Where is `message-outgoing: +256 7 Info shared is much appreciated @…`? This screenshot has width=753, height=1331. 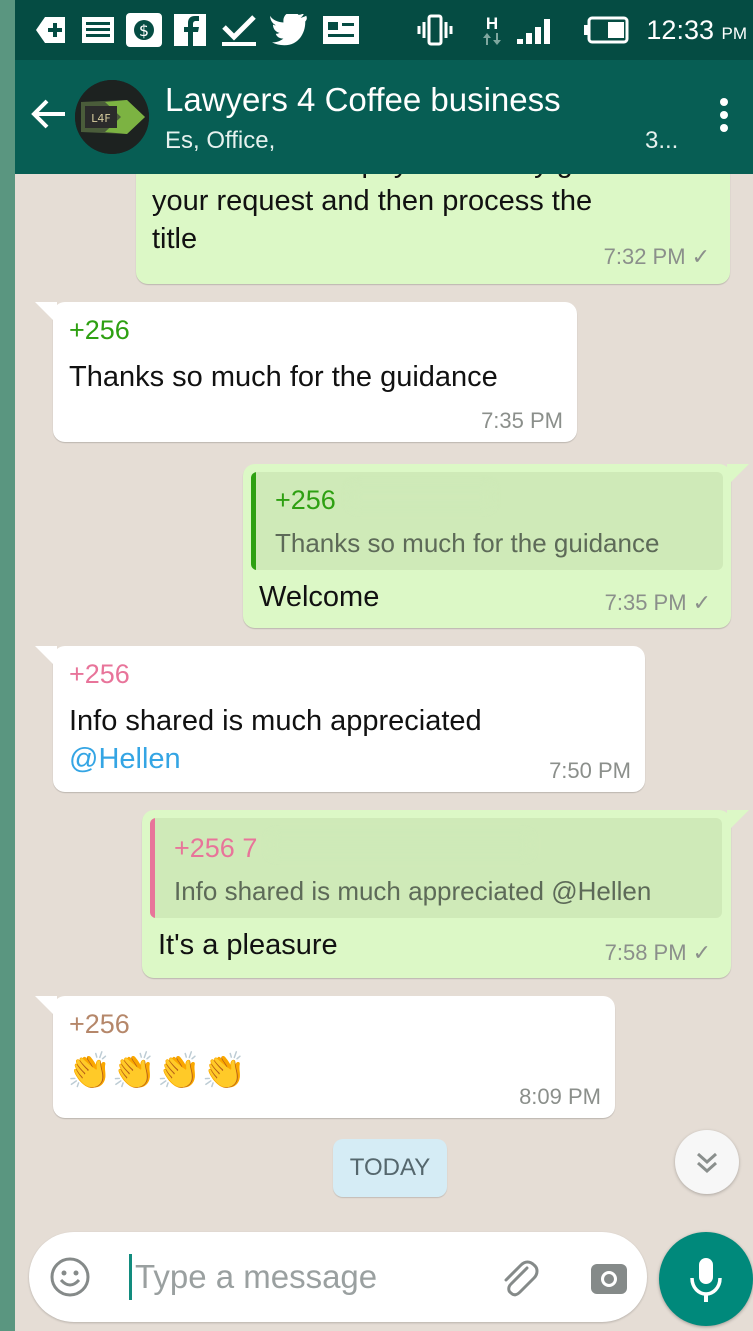 message-outgoing: +256 7 Info shared is much appreciated @… is located at coordinates (445, 894).